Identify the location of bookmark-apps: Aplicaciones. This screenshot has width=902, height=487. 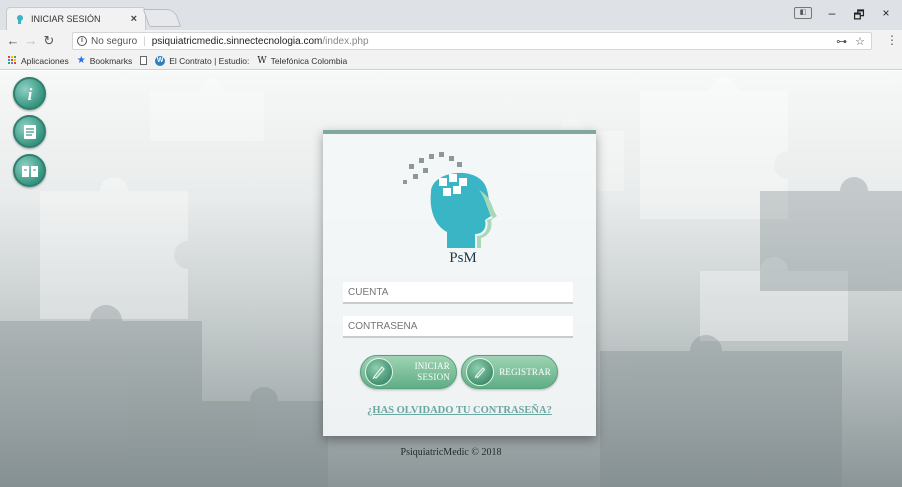
(38, 61).